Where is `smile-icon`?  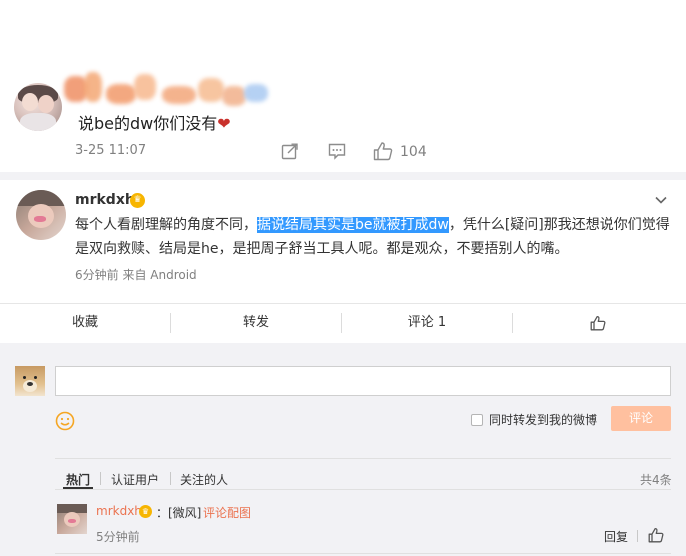
smile-icon is located at coordinates (65, 421).